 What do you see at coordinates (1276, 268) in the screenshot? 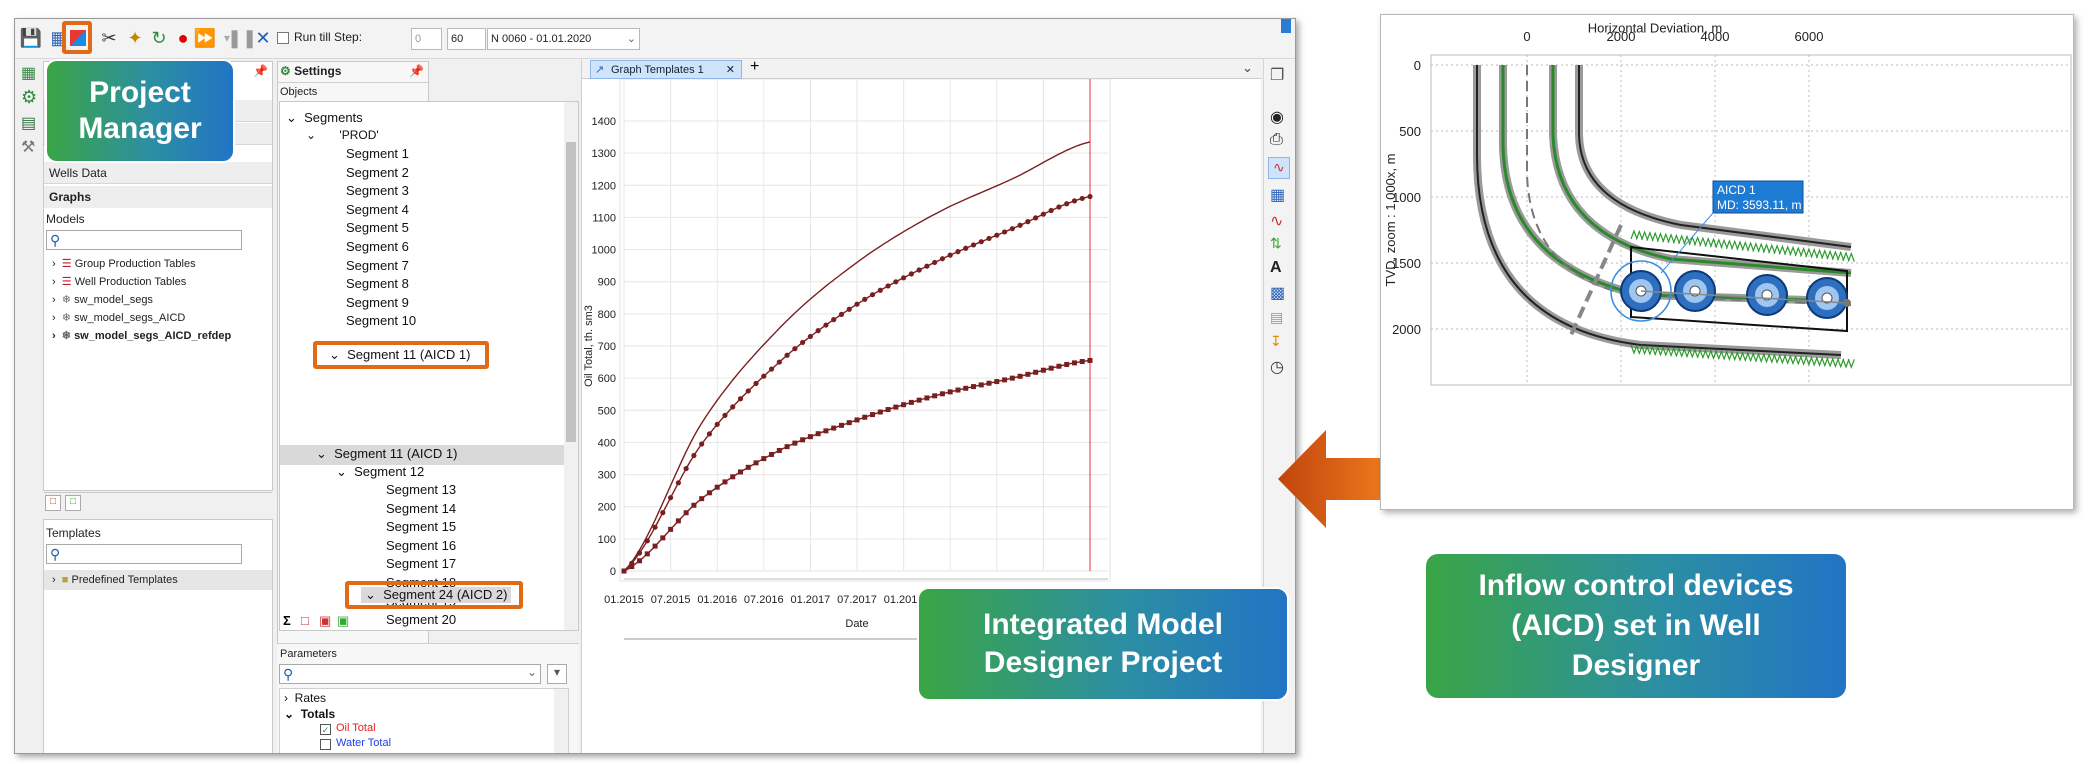
I see `text-icon: A` at bounding box center [1276, 268].